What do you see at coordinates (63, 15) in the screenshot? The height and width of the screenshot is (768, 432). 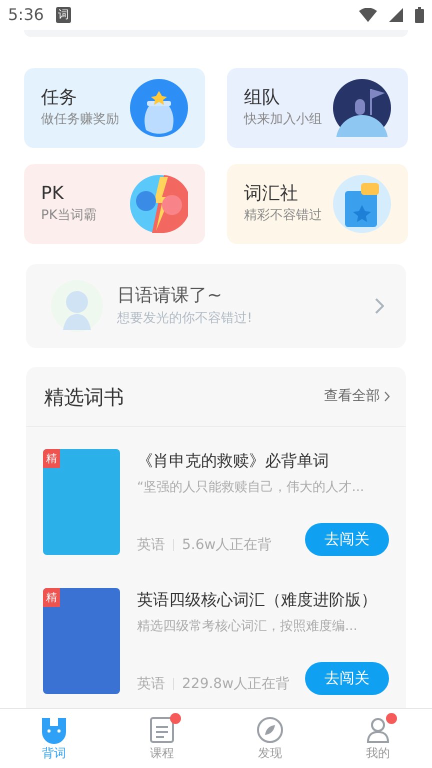 I see `app-badge: 词` at bounding box center [63, 15].